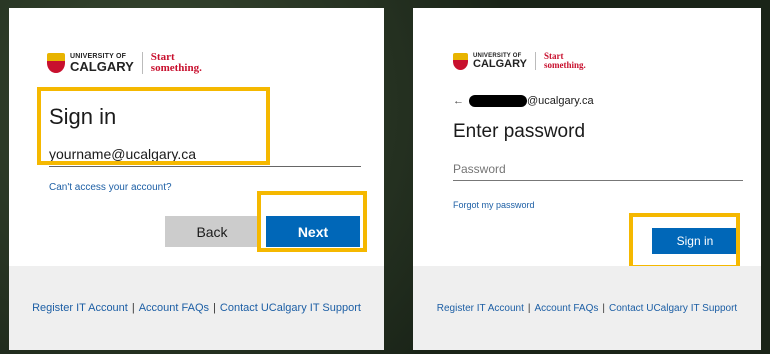 The height and width of the screenshot is (354, 770). What do you see at coordinates (598, 169) in the screenshot?
I see `password-field` at bounding box center [598, 169].